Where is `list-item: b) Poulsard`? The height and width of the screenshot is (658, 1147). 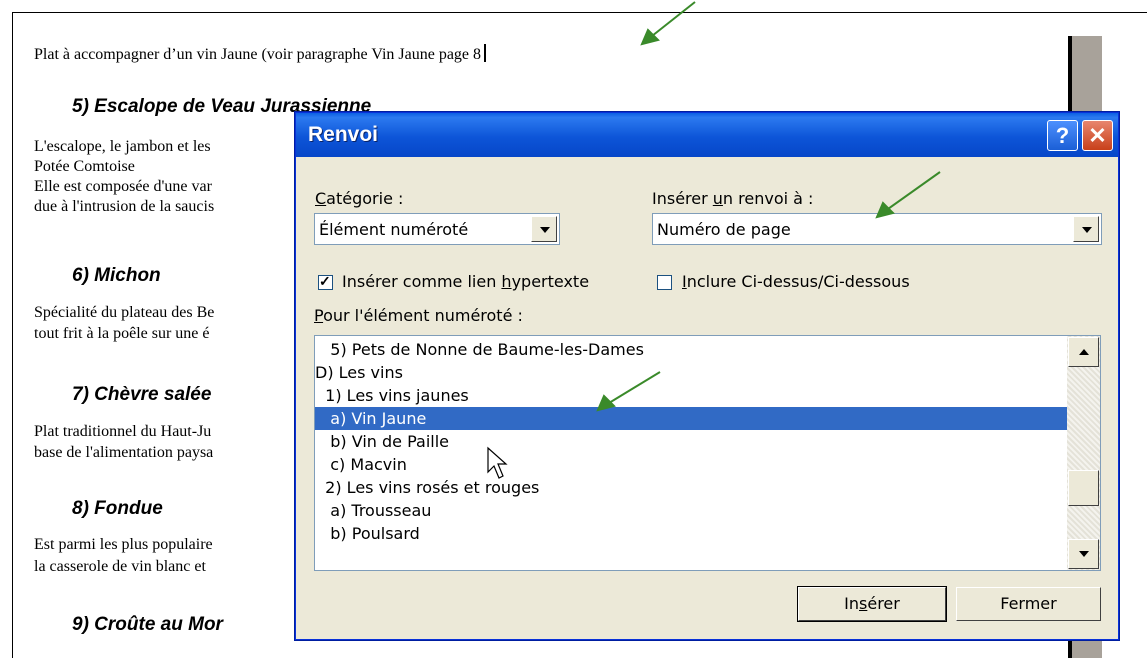
list-item: b) Poulsard is located at coordinates (691, 533).